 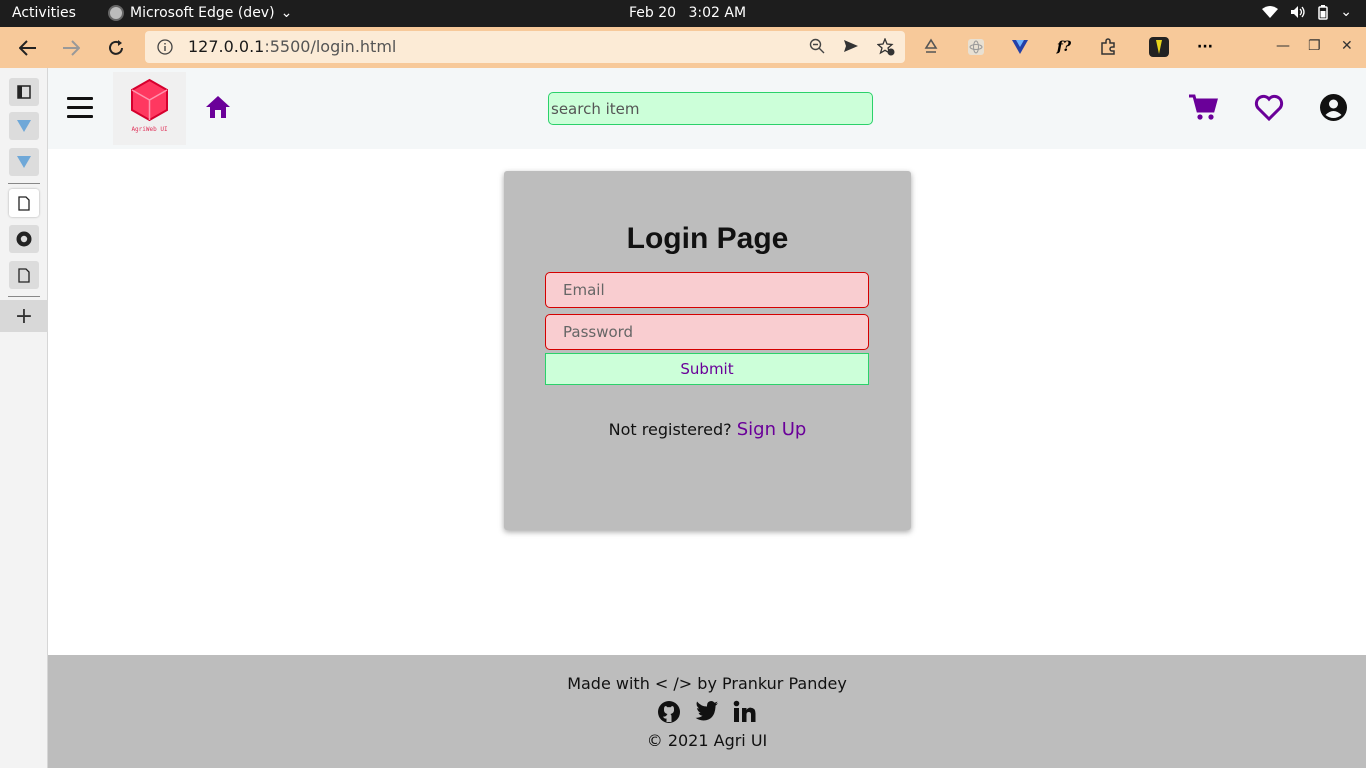 What do you see at coordinates (931, 47) in the screenshot?
I see `recycle-extension-icon` at bounding box center [931, 47].